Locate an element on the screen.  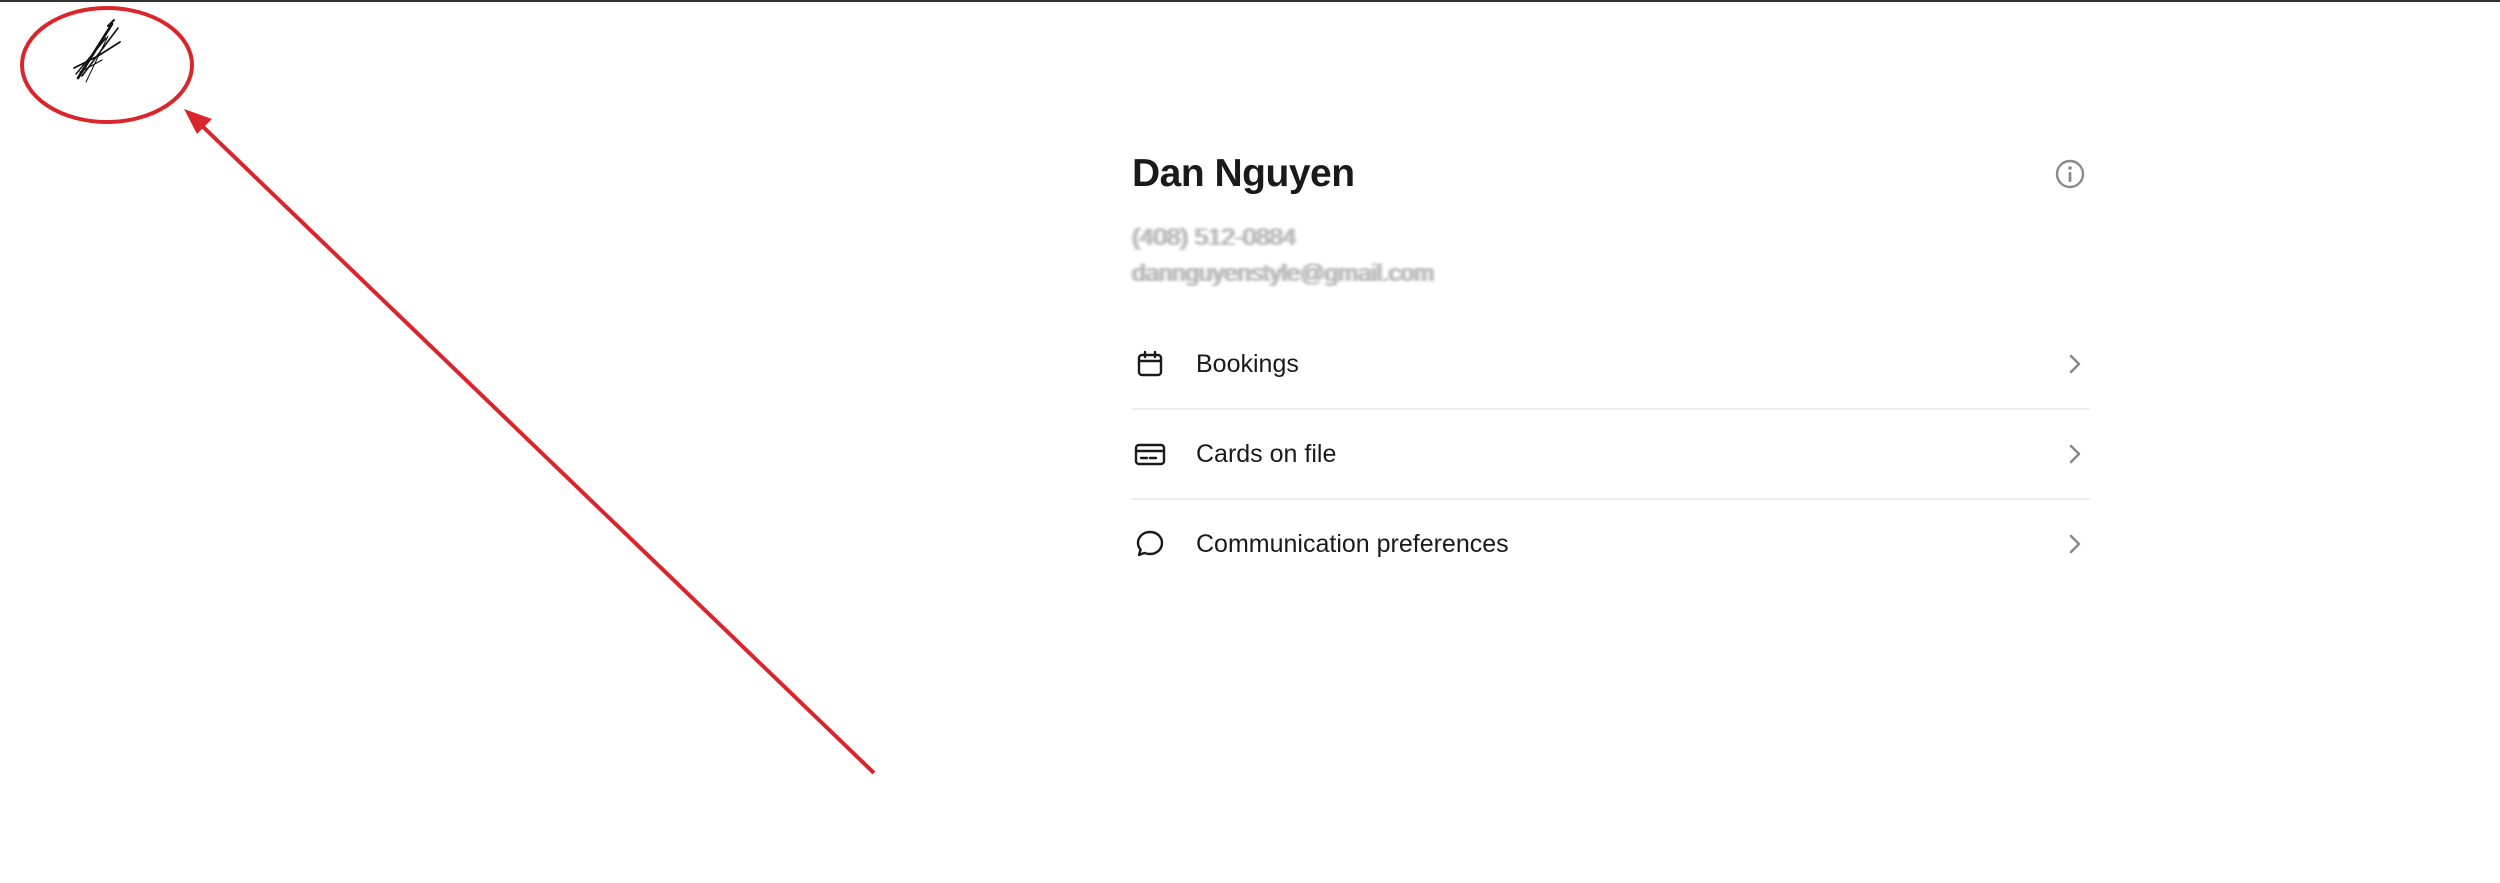
contact-info: (408) 512-0884 dannguyenstyle@gmail.com is located at coordinates (1611, 256).